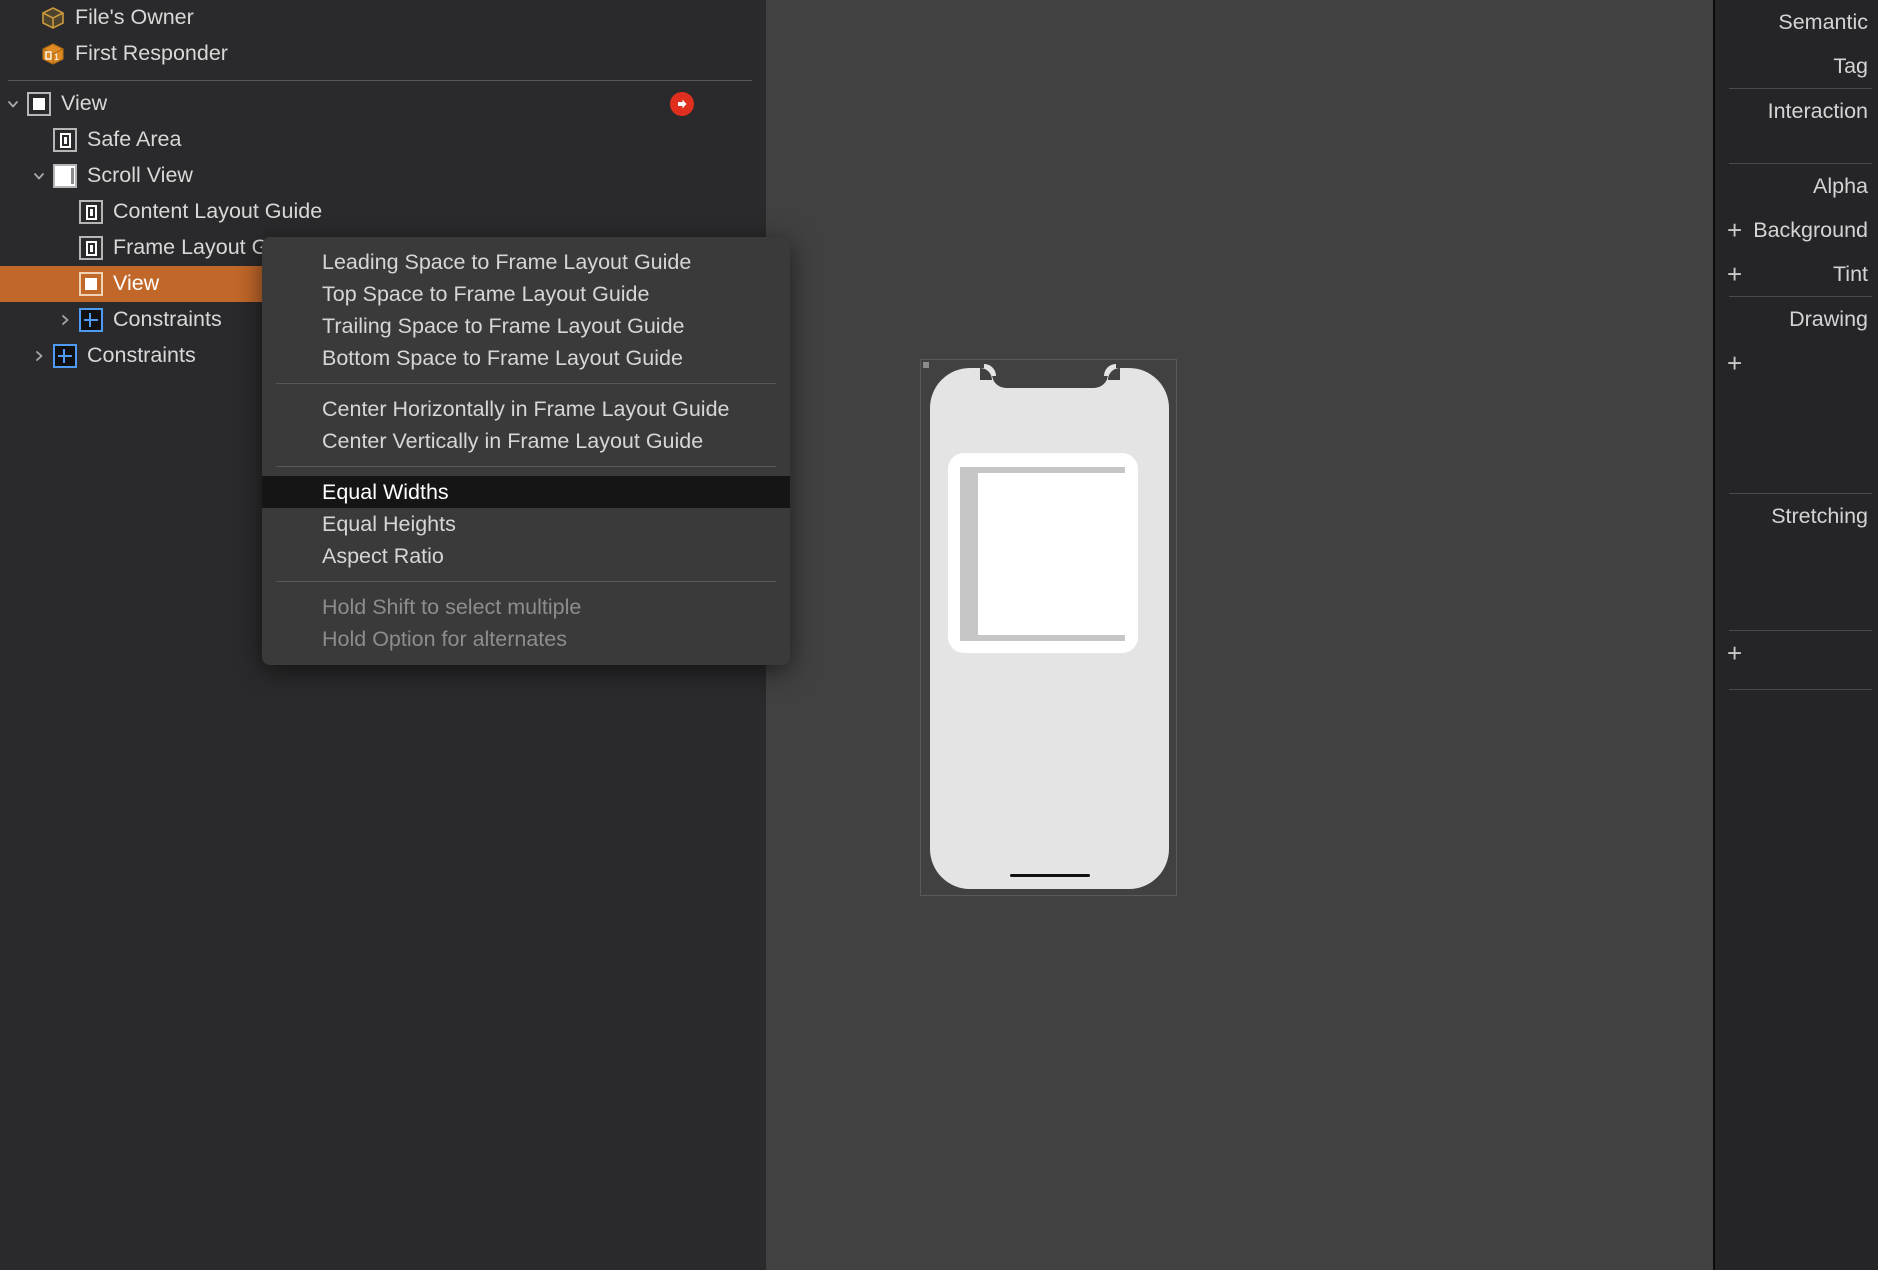  I want to click on inspector-row-add-item: +, so click(1796, 653).